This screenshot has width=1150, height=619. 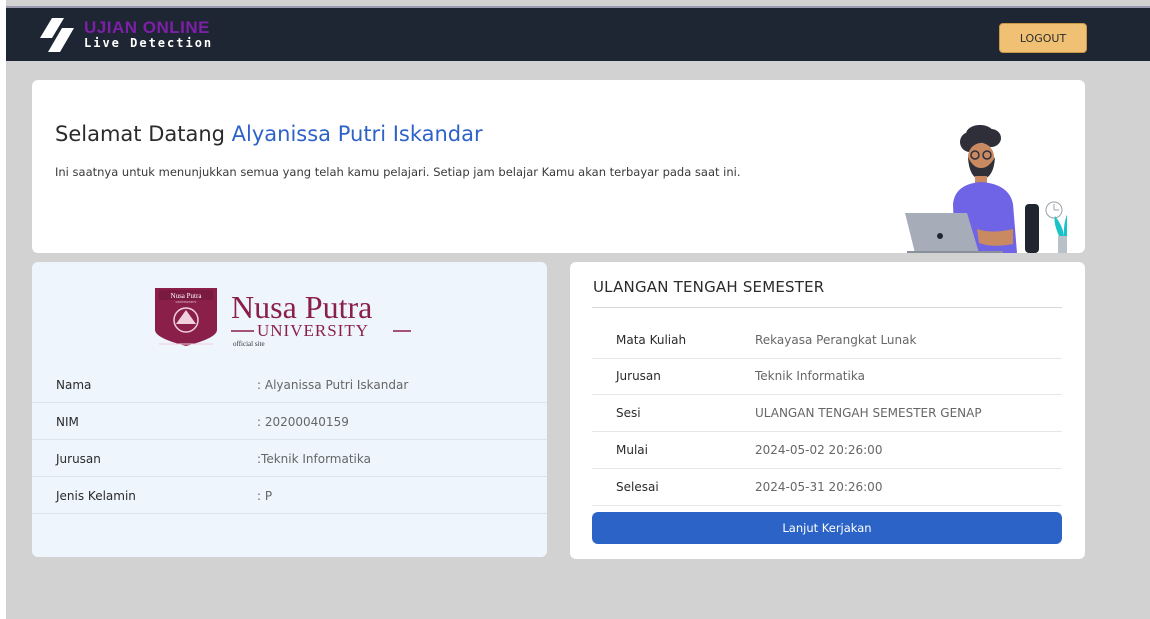 I want to click on crest-text: Nusa Putra, so click(x=187, y=296).